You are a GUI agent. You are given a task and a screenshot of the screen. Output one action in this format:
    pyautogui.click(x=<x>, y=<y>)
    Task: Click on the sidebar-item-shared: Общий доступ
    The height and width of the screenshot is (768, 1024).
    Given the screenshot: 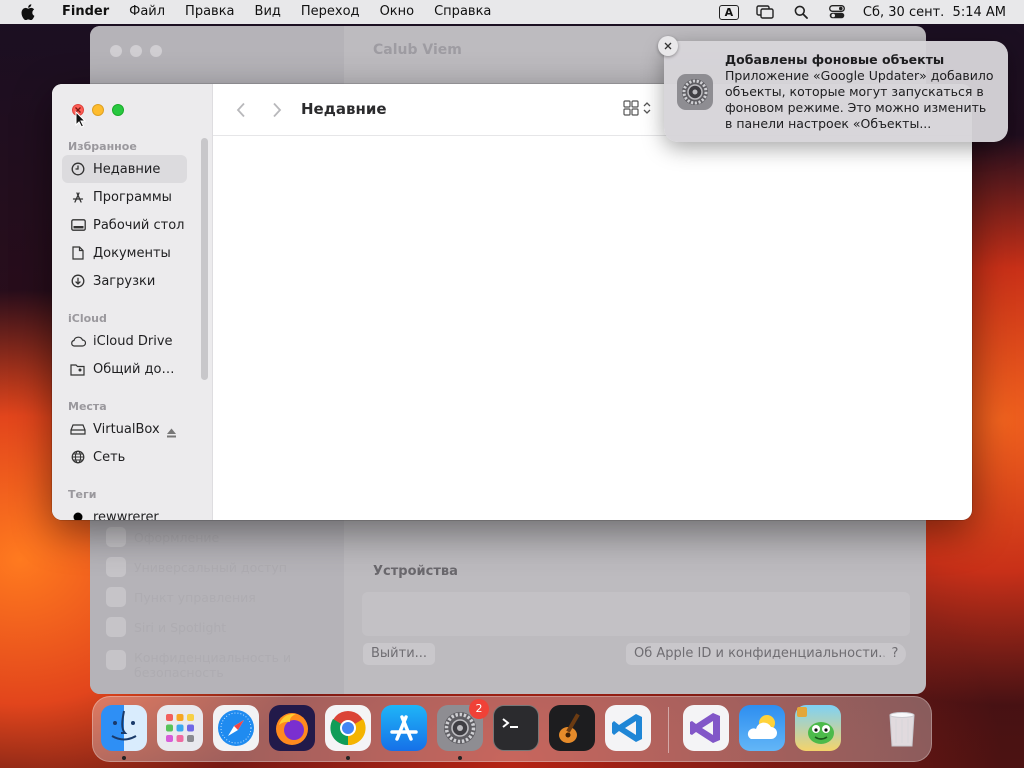 What is the action you would take?
    pyautogui.click(x=124, y=369)
    